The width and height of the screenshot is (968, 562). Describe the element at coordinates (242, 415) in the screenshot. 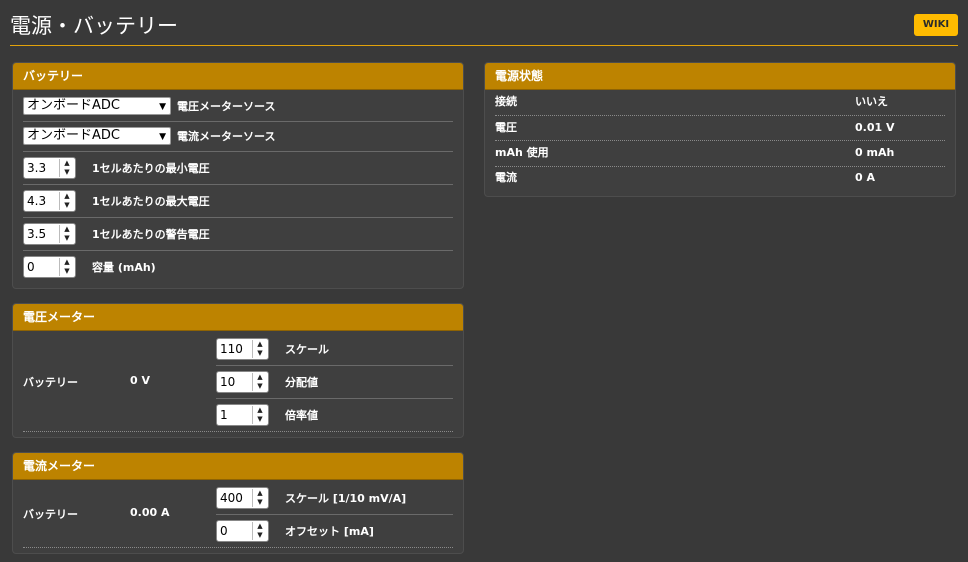

I see `voltage-multiplier-input: 1 ▲ ▼` at that location.